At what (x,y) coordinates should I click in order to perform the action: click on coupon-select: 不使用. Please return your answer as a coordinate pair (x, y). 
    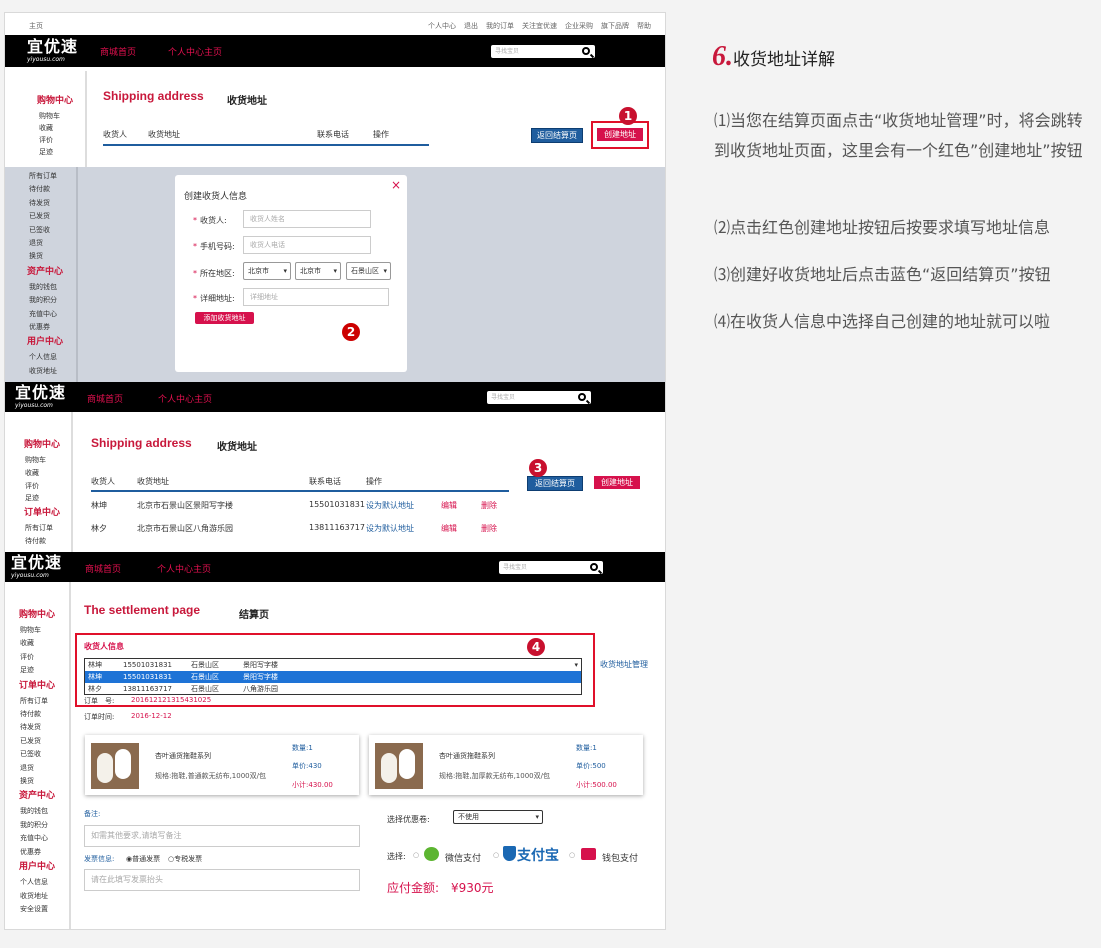
    Looking at the image, I should click on (498, 817).